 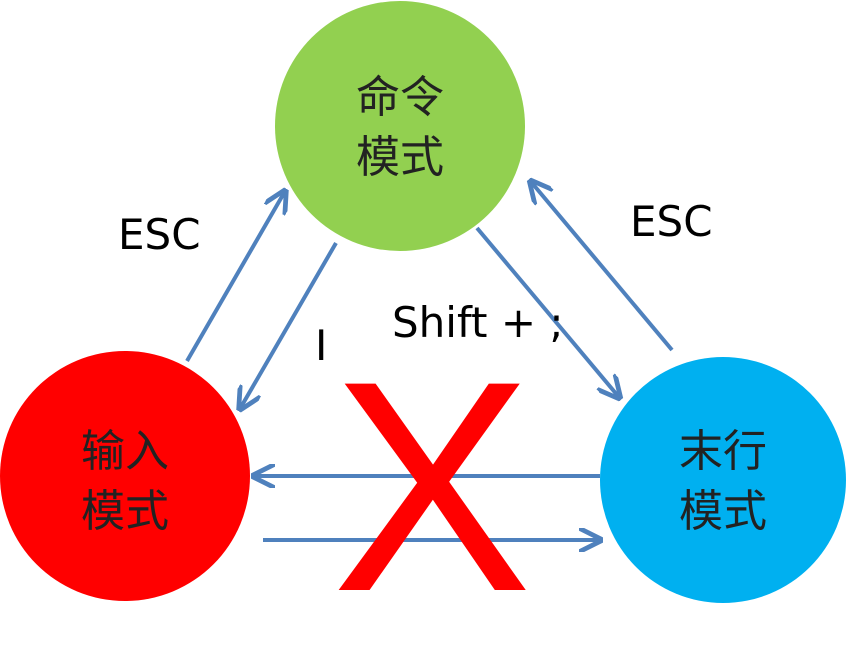 What do you see at coordinates (432, 486) in the screenshot?
I see `forbidden-cross-mark: X` at bounding box center [432, 486].